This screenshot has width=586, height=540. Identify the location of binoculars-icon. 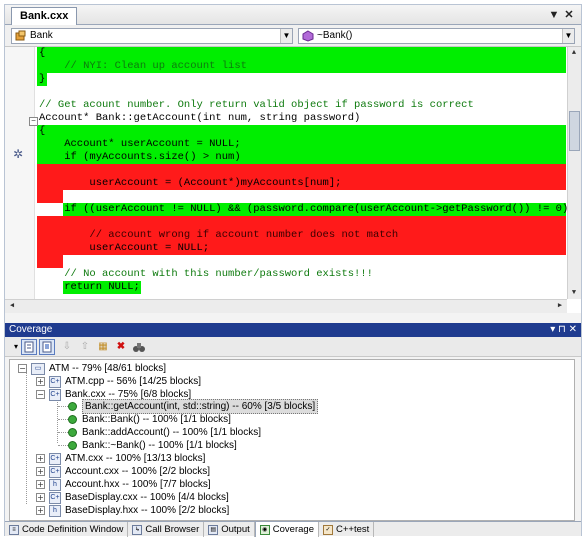
(139, 347).